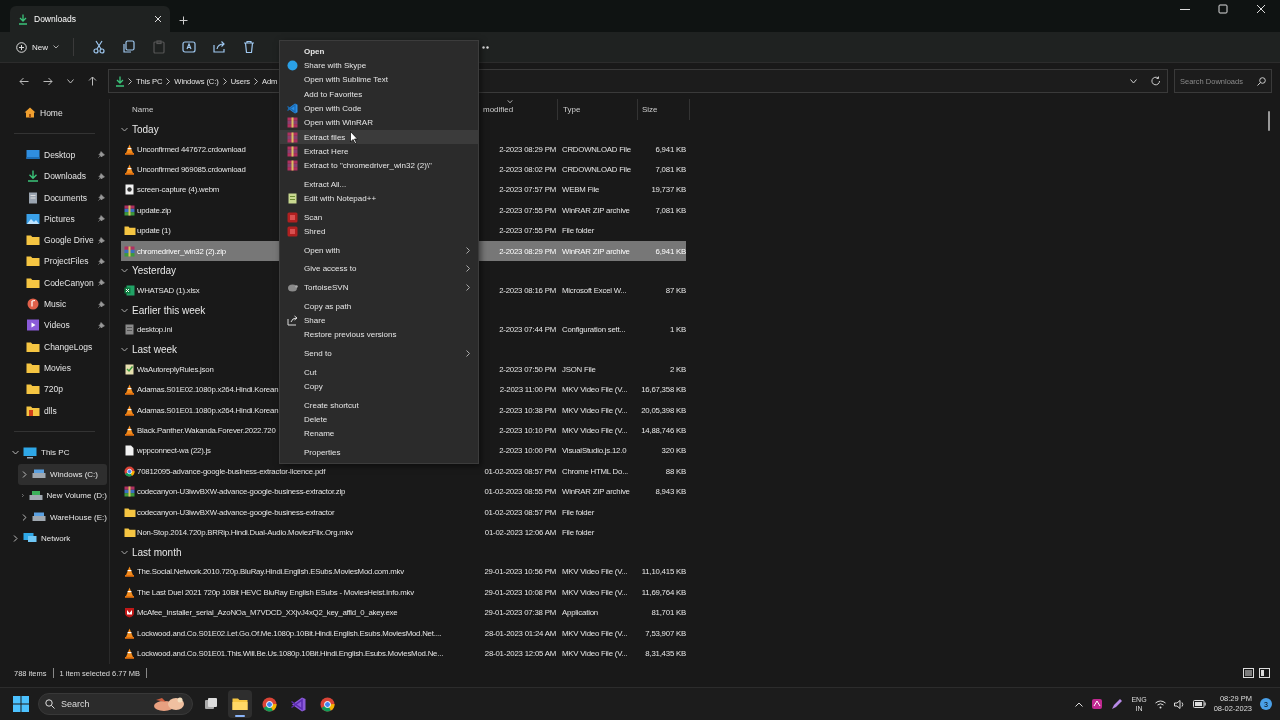 Image resolution: width=1280 pixels, height=720 pixels. What do you see at coordinates (76, 496) in the screenshot?
I see `tree-label: New Volume (D:)` at bounding box center [76, 496].